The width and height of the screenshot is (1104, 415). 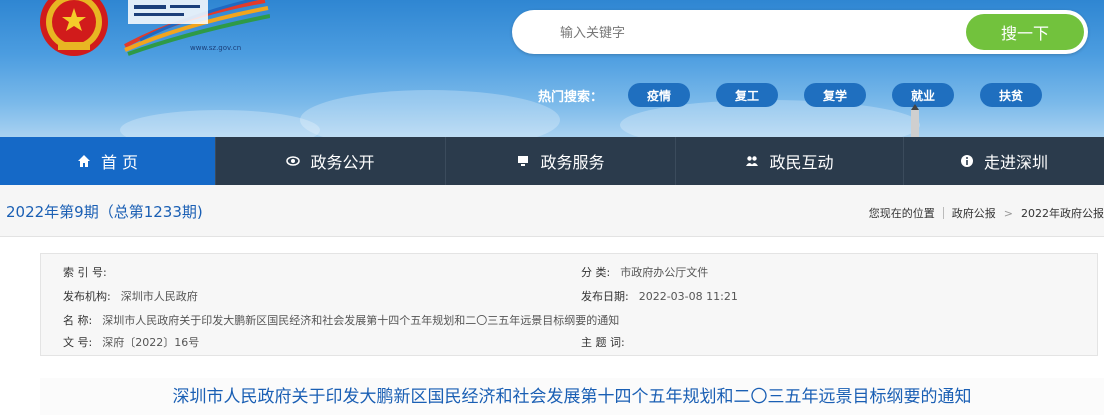 I want to click on info-icon, so click(x=966, y=161).